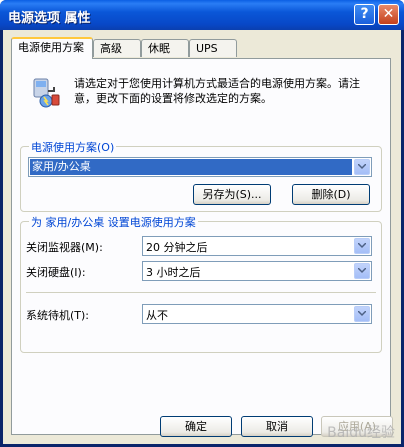 This screenshot has height=447, width=404. I want to click on disk-timeout-value: 3 小时之后, so click(173, 272).